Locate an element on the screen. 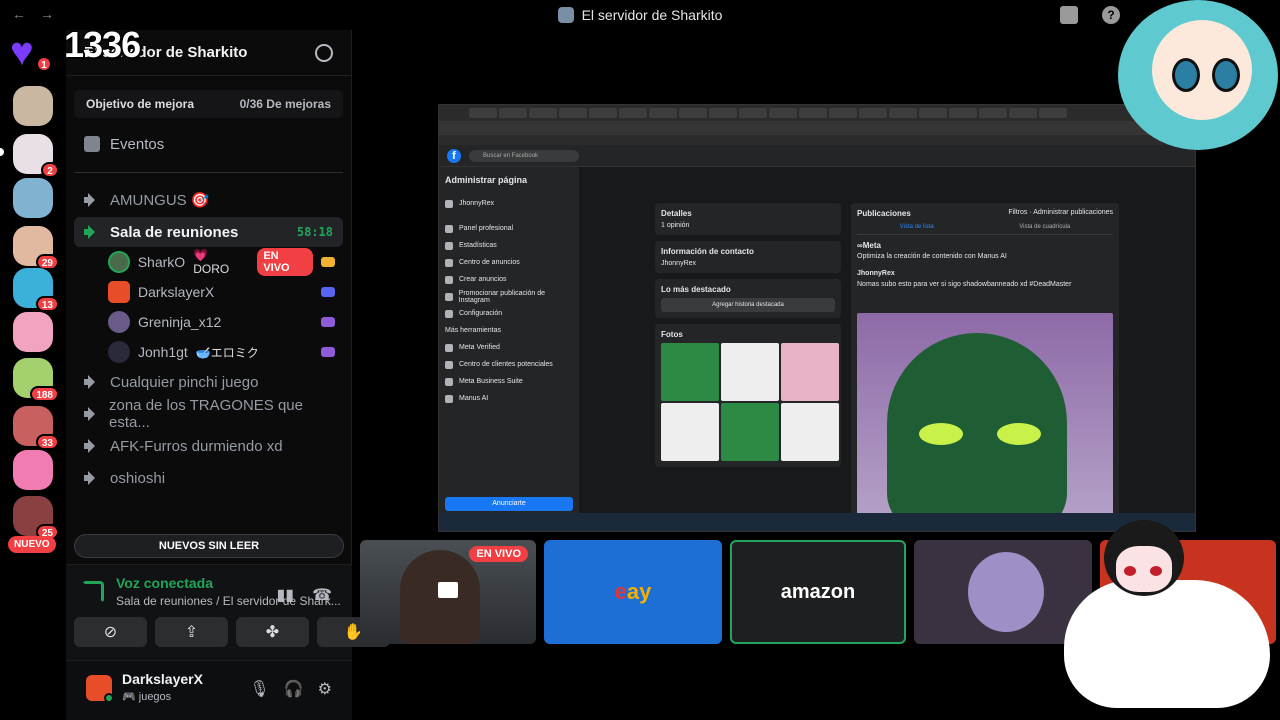  microphone-icon: 🎙 is located at coordinates (259, 689).